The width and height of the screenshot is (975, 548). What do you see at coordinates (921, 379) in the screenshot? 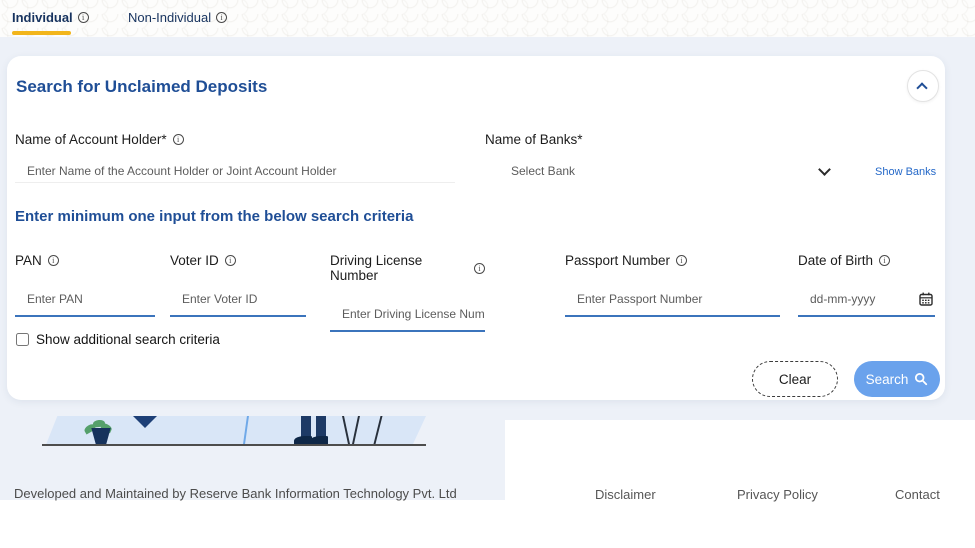
I see `search-icon` at bounding box center [921, 379].